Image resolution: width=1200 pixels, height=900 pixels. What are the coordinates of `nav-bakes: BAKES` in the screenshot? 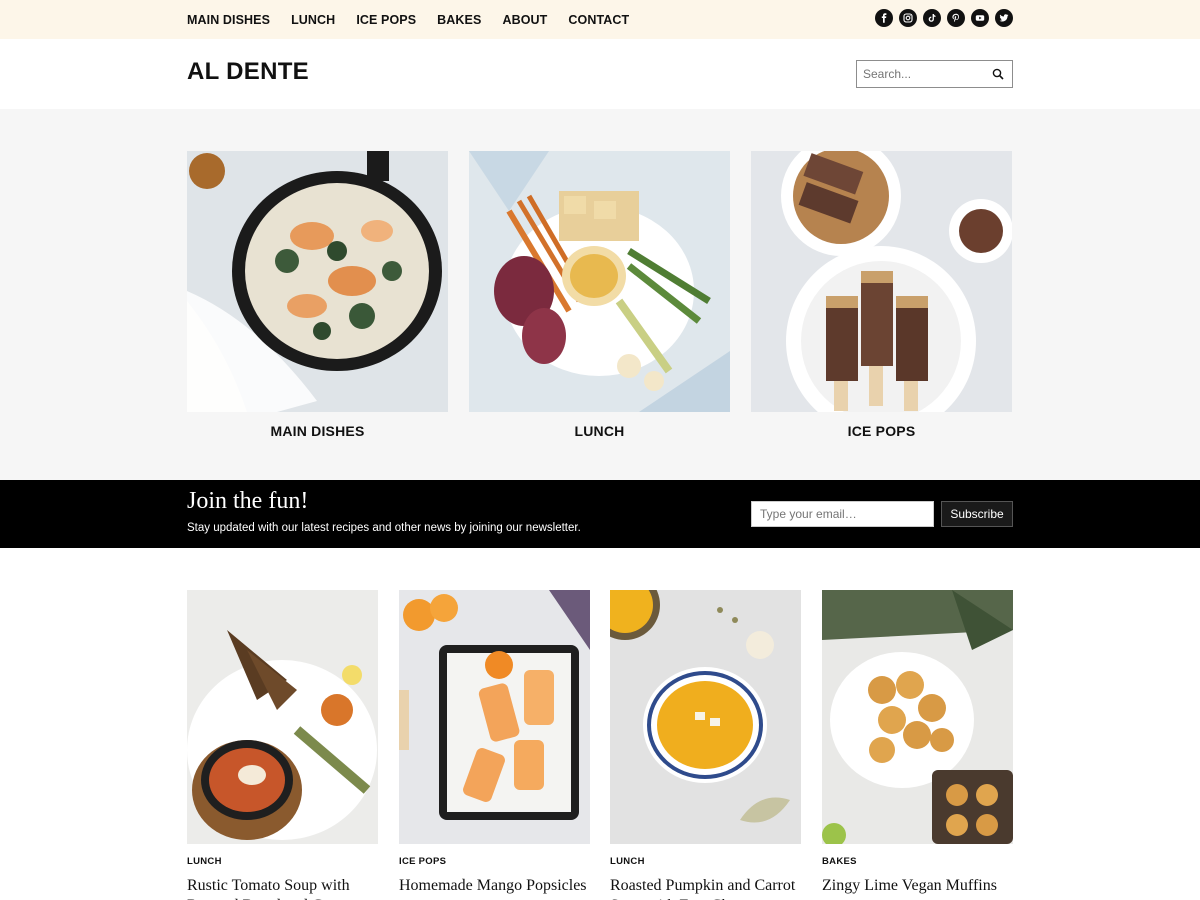 It's located at (459, 20).